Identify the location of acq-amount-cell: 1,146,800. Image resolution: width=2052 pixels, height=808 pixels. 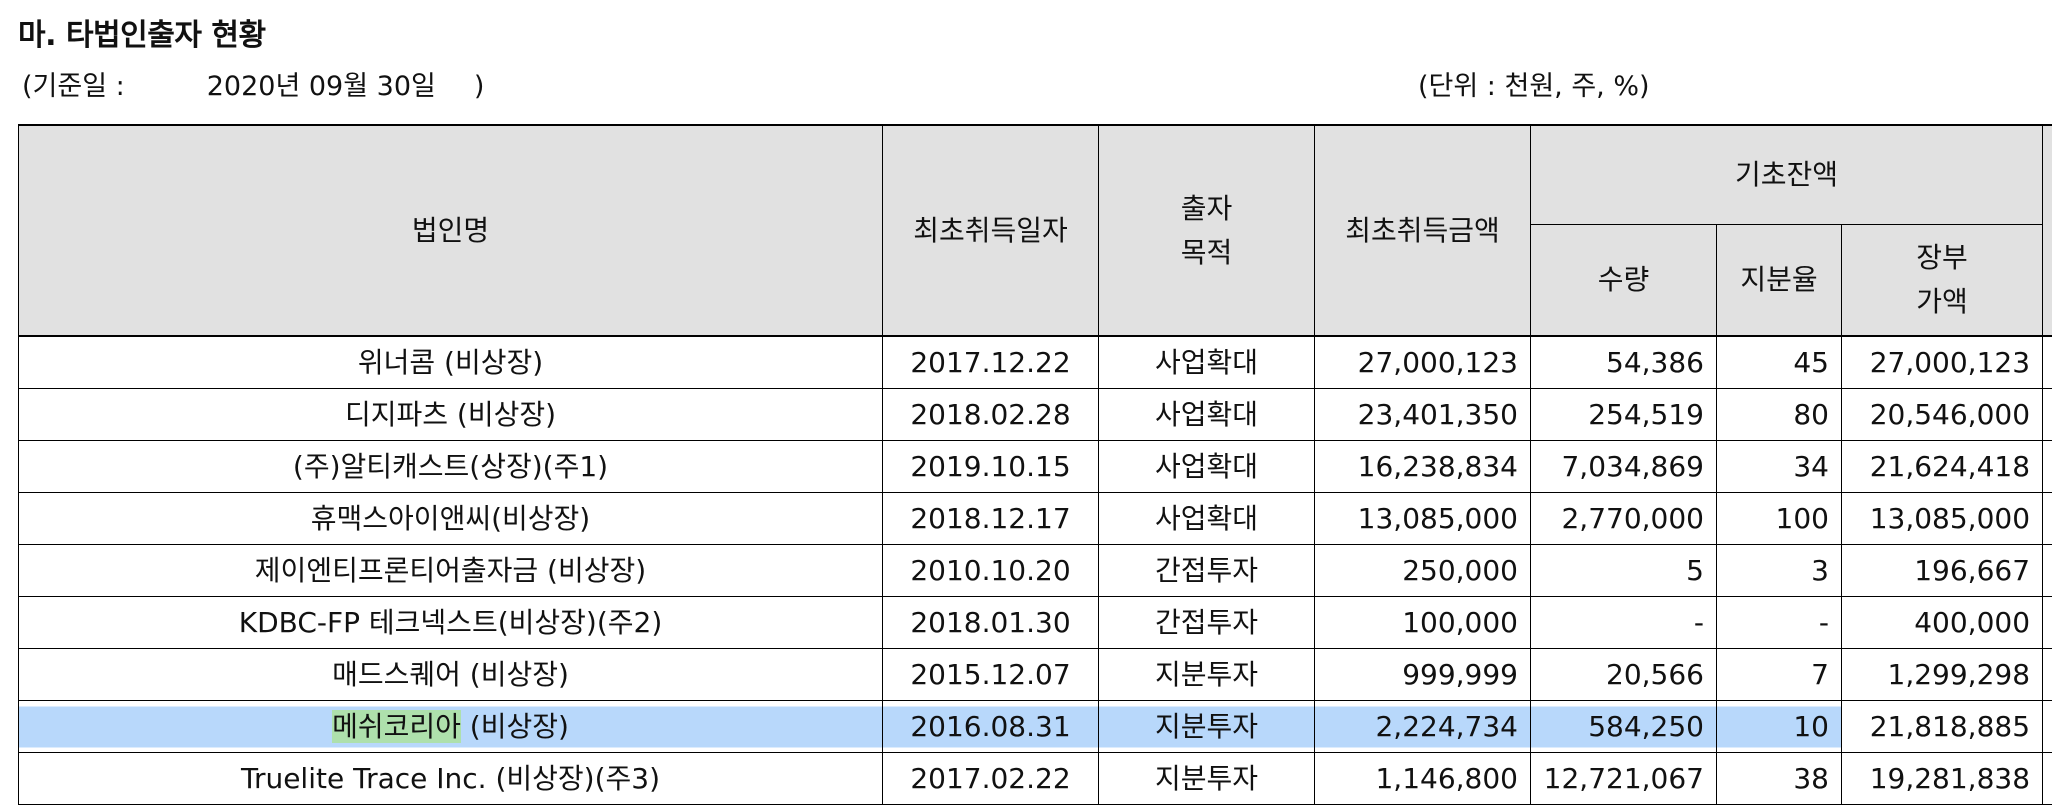
(1422, 778).